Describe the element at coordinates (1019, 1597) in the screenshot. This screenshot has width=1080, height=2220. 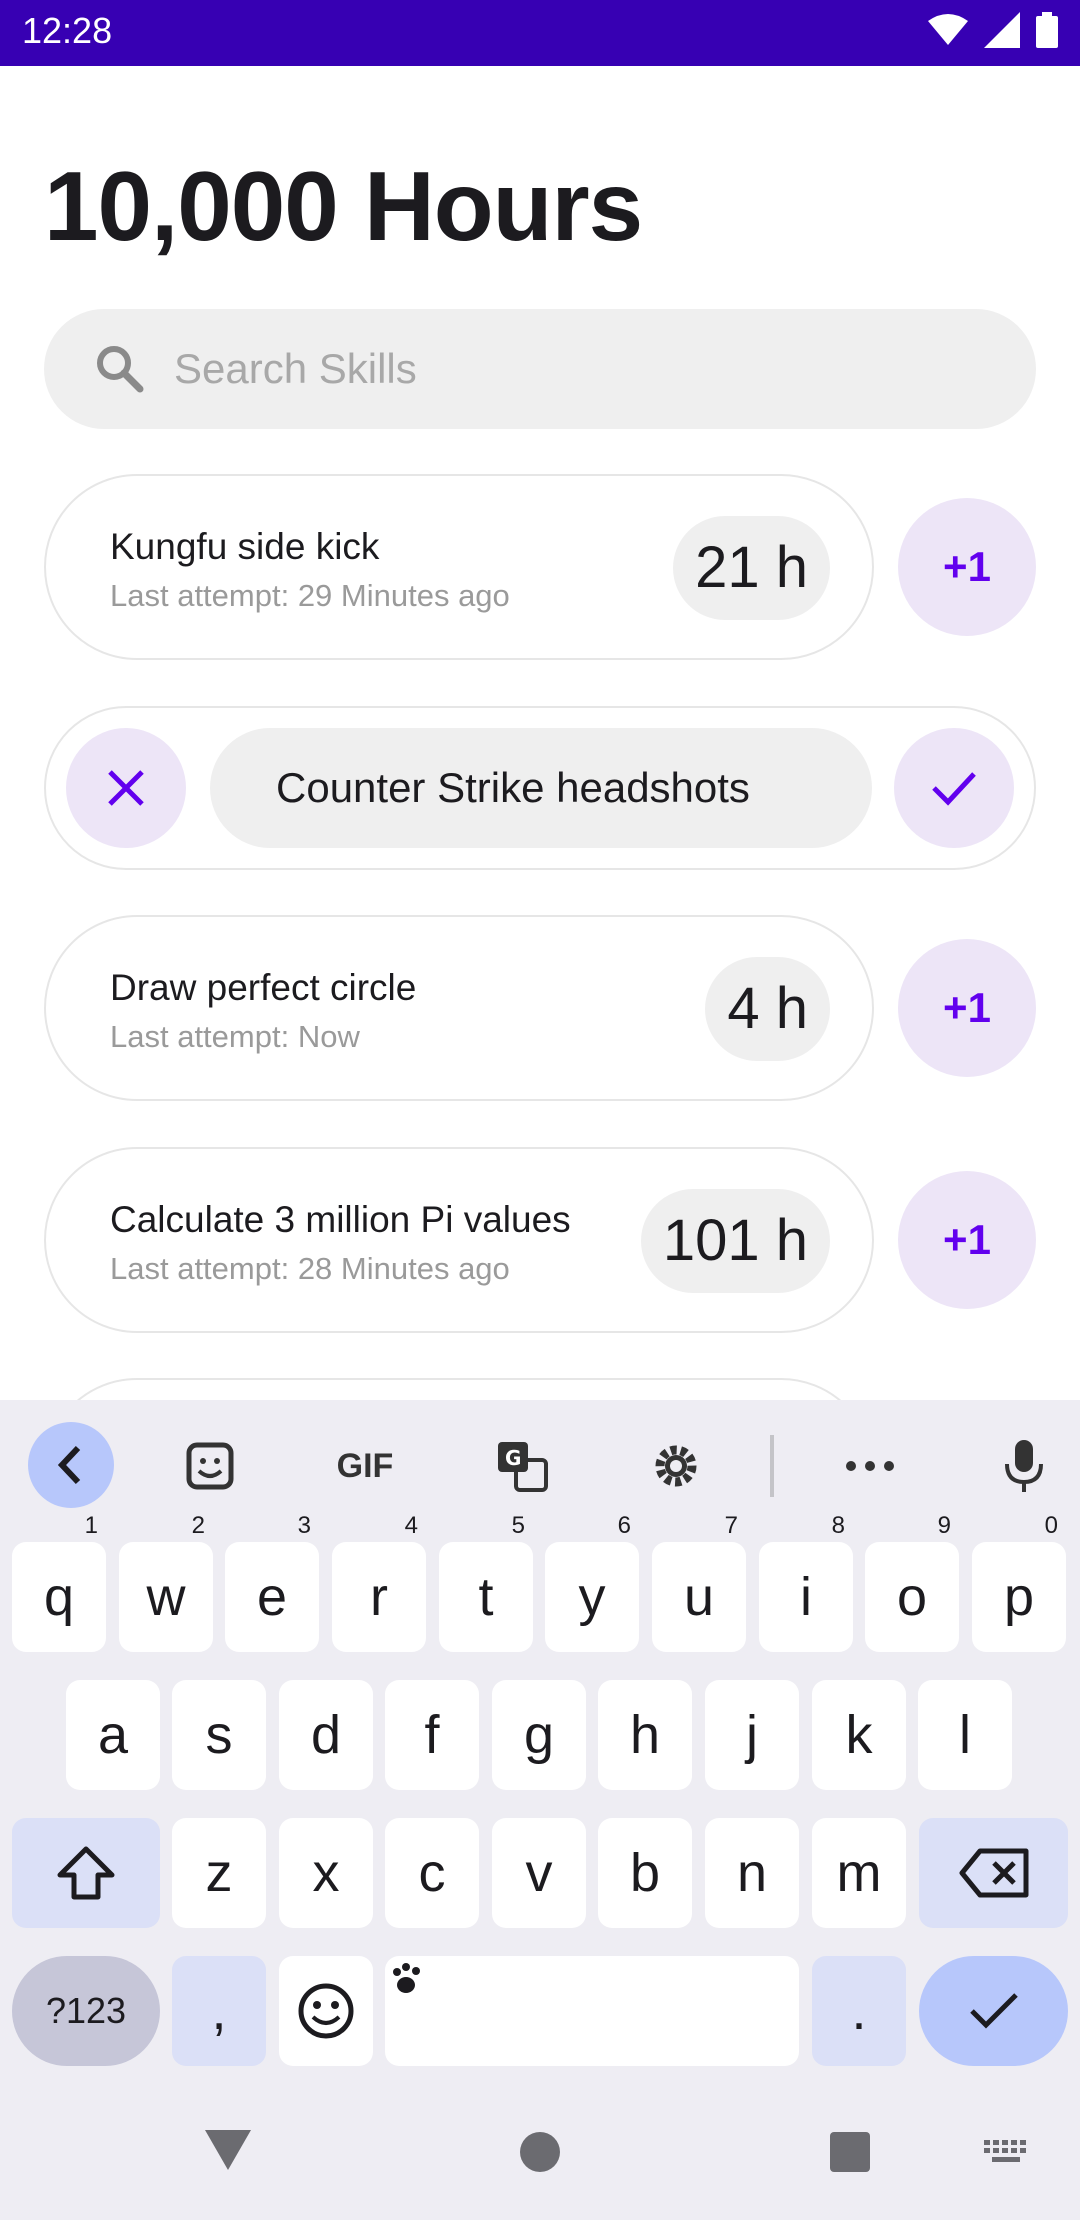
I see `key-label: p` at that location.